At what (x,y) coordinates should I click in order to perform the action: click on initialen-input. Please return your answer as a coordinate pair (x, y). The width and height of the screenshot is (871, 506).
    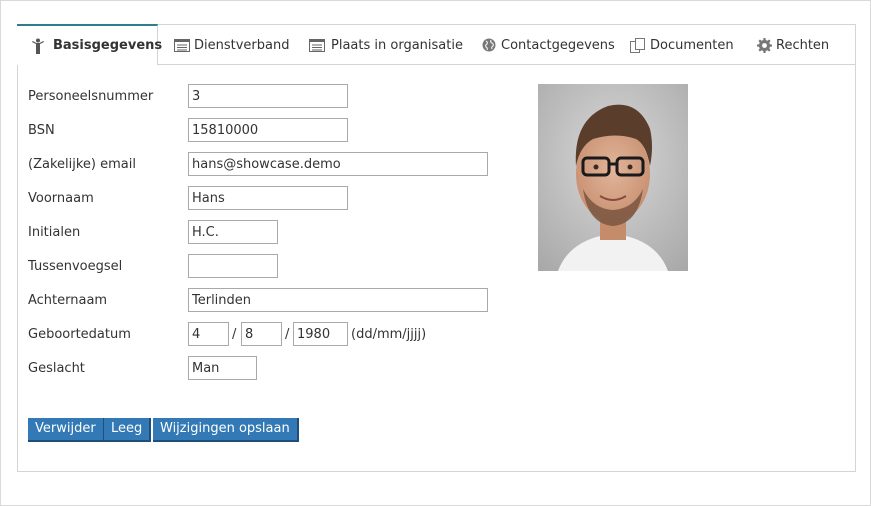
    Looking at the image, I should click on (233, 232).